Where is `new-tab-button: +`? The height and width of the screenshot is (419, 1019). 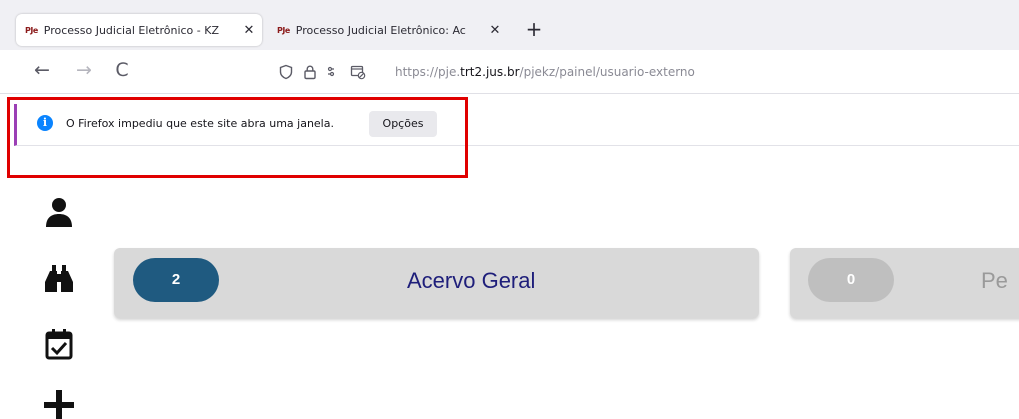
new-tab-button: + is located at coordinates (534, 29).